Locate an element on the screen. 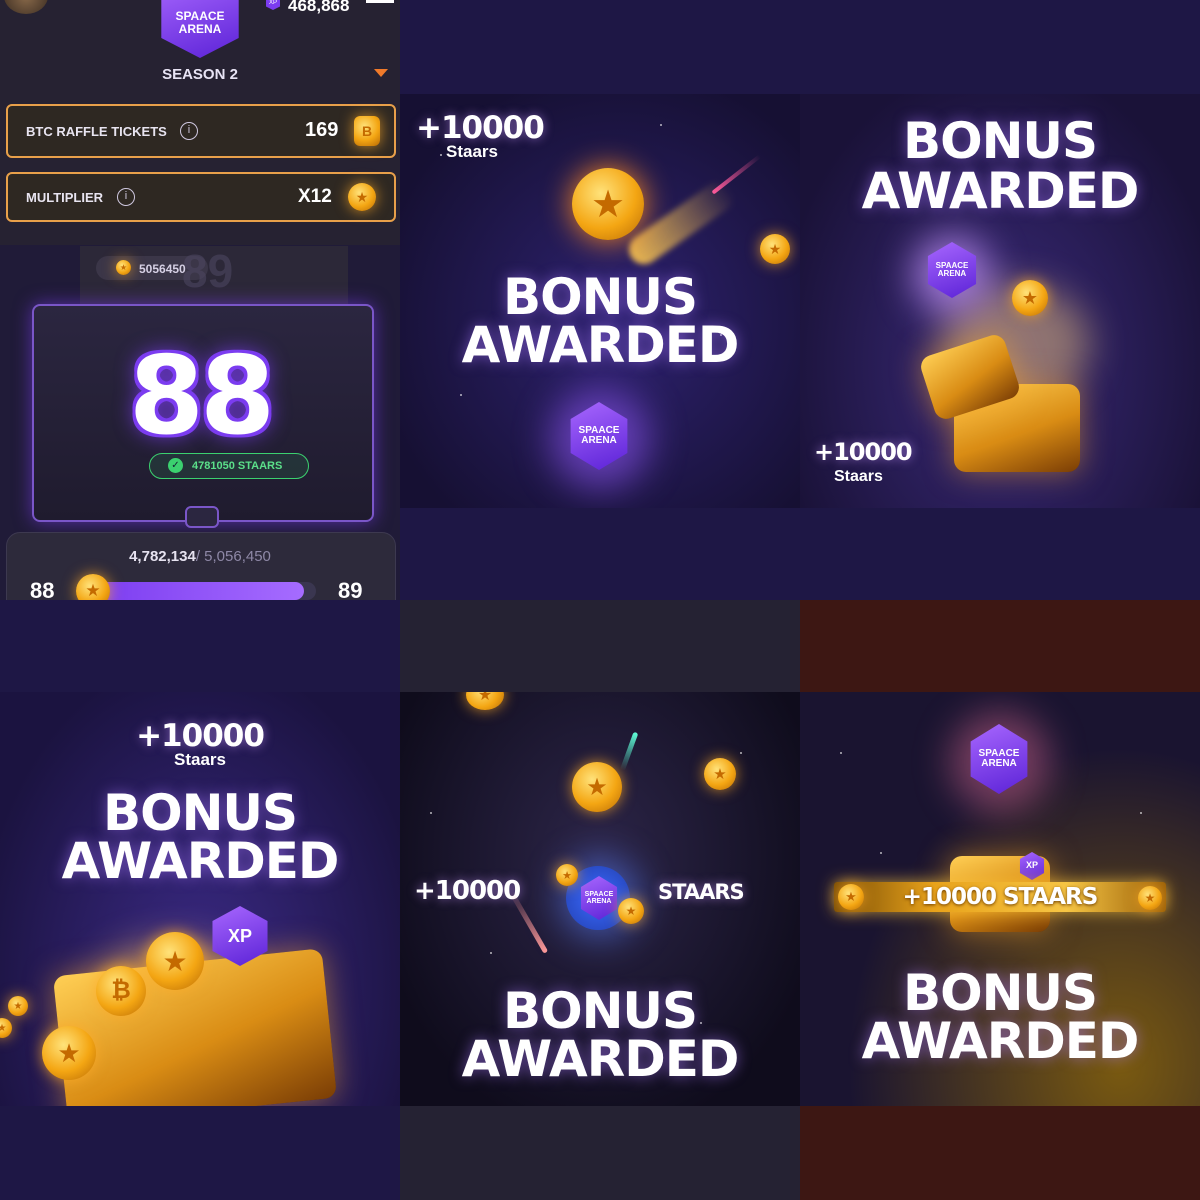  season-dropdown-icon is located at coordinates (381, 73).